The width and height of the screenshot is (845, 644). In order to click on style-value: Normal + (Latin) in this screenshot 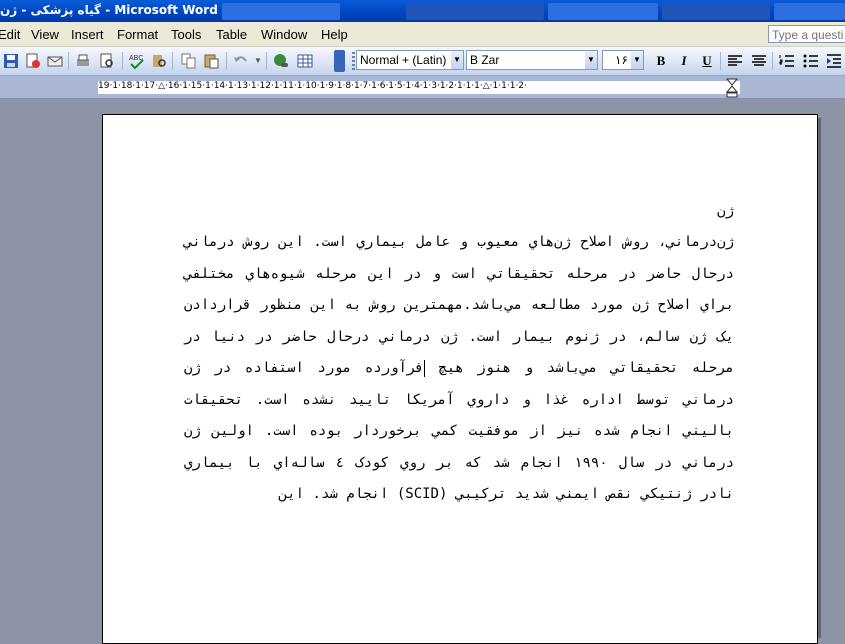, I will do `click(403, 60)`.